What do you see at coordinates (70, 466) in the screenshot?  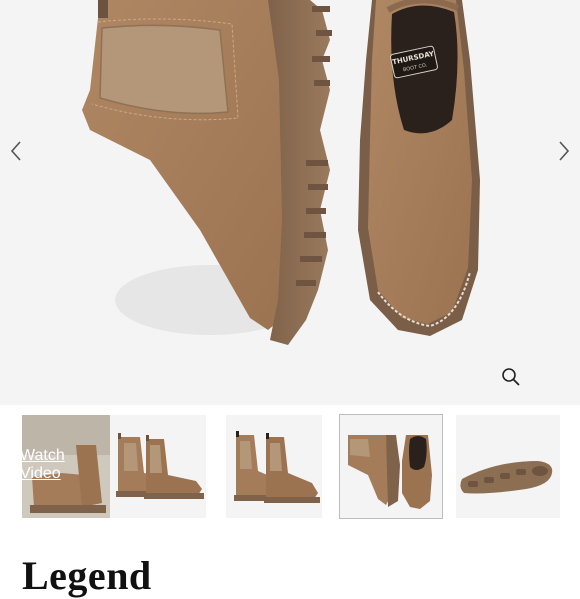 I see `thumbnail-watch-video: Watch Video` at bounding box center [70, 466].